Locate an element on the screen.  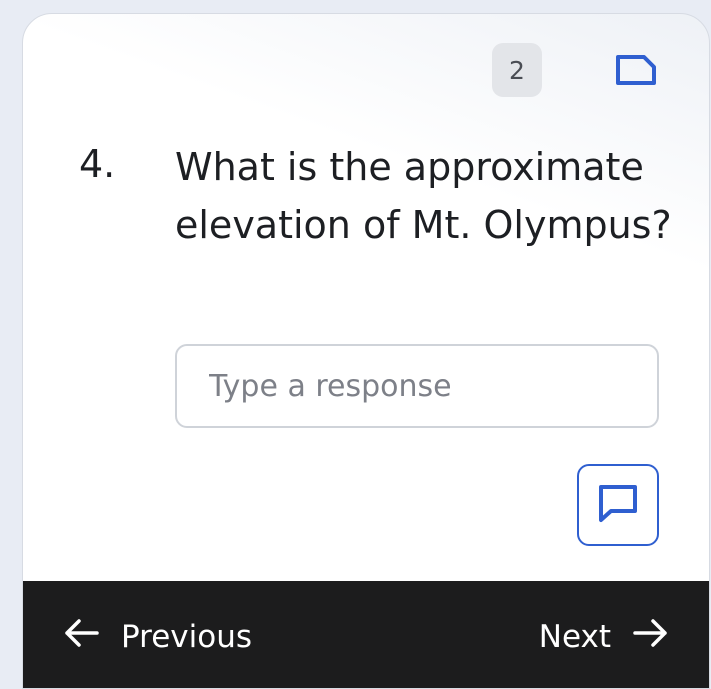
comment-button is located at coordinates (618, 505).